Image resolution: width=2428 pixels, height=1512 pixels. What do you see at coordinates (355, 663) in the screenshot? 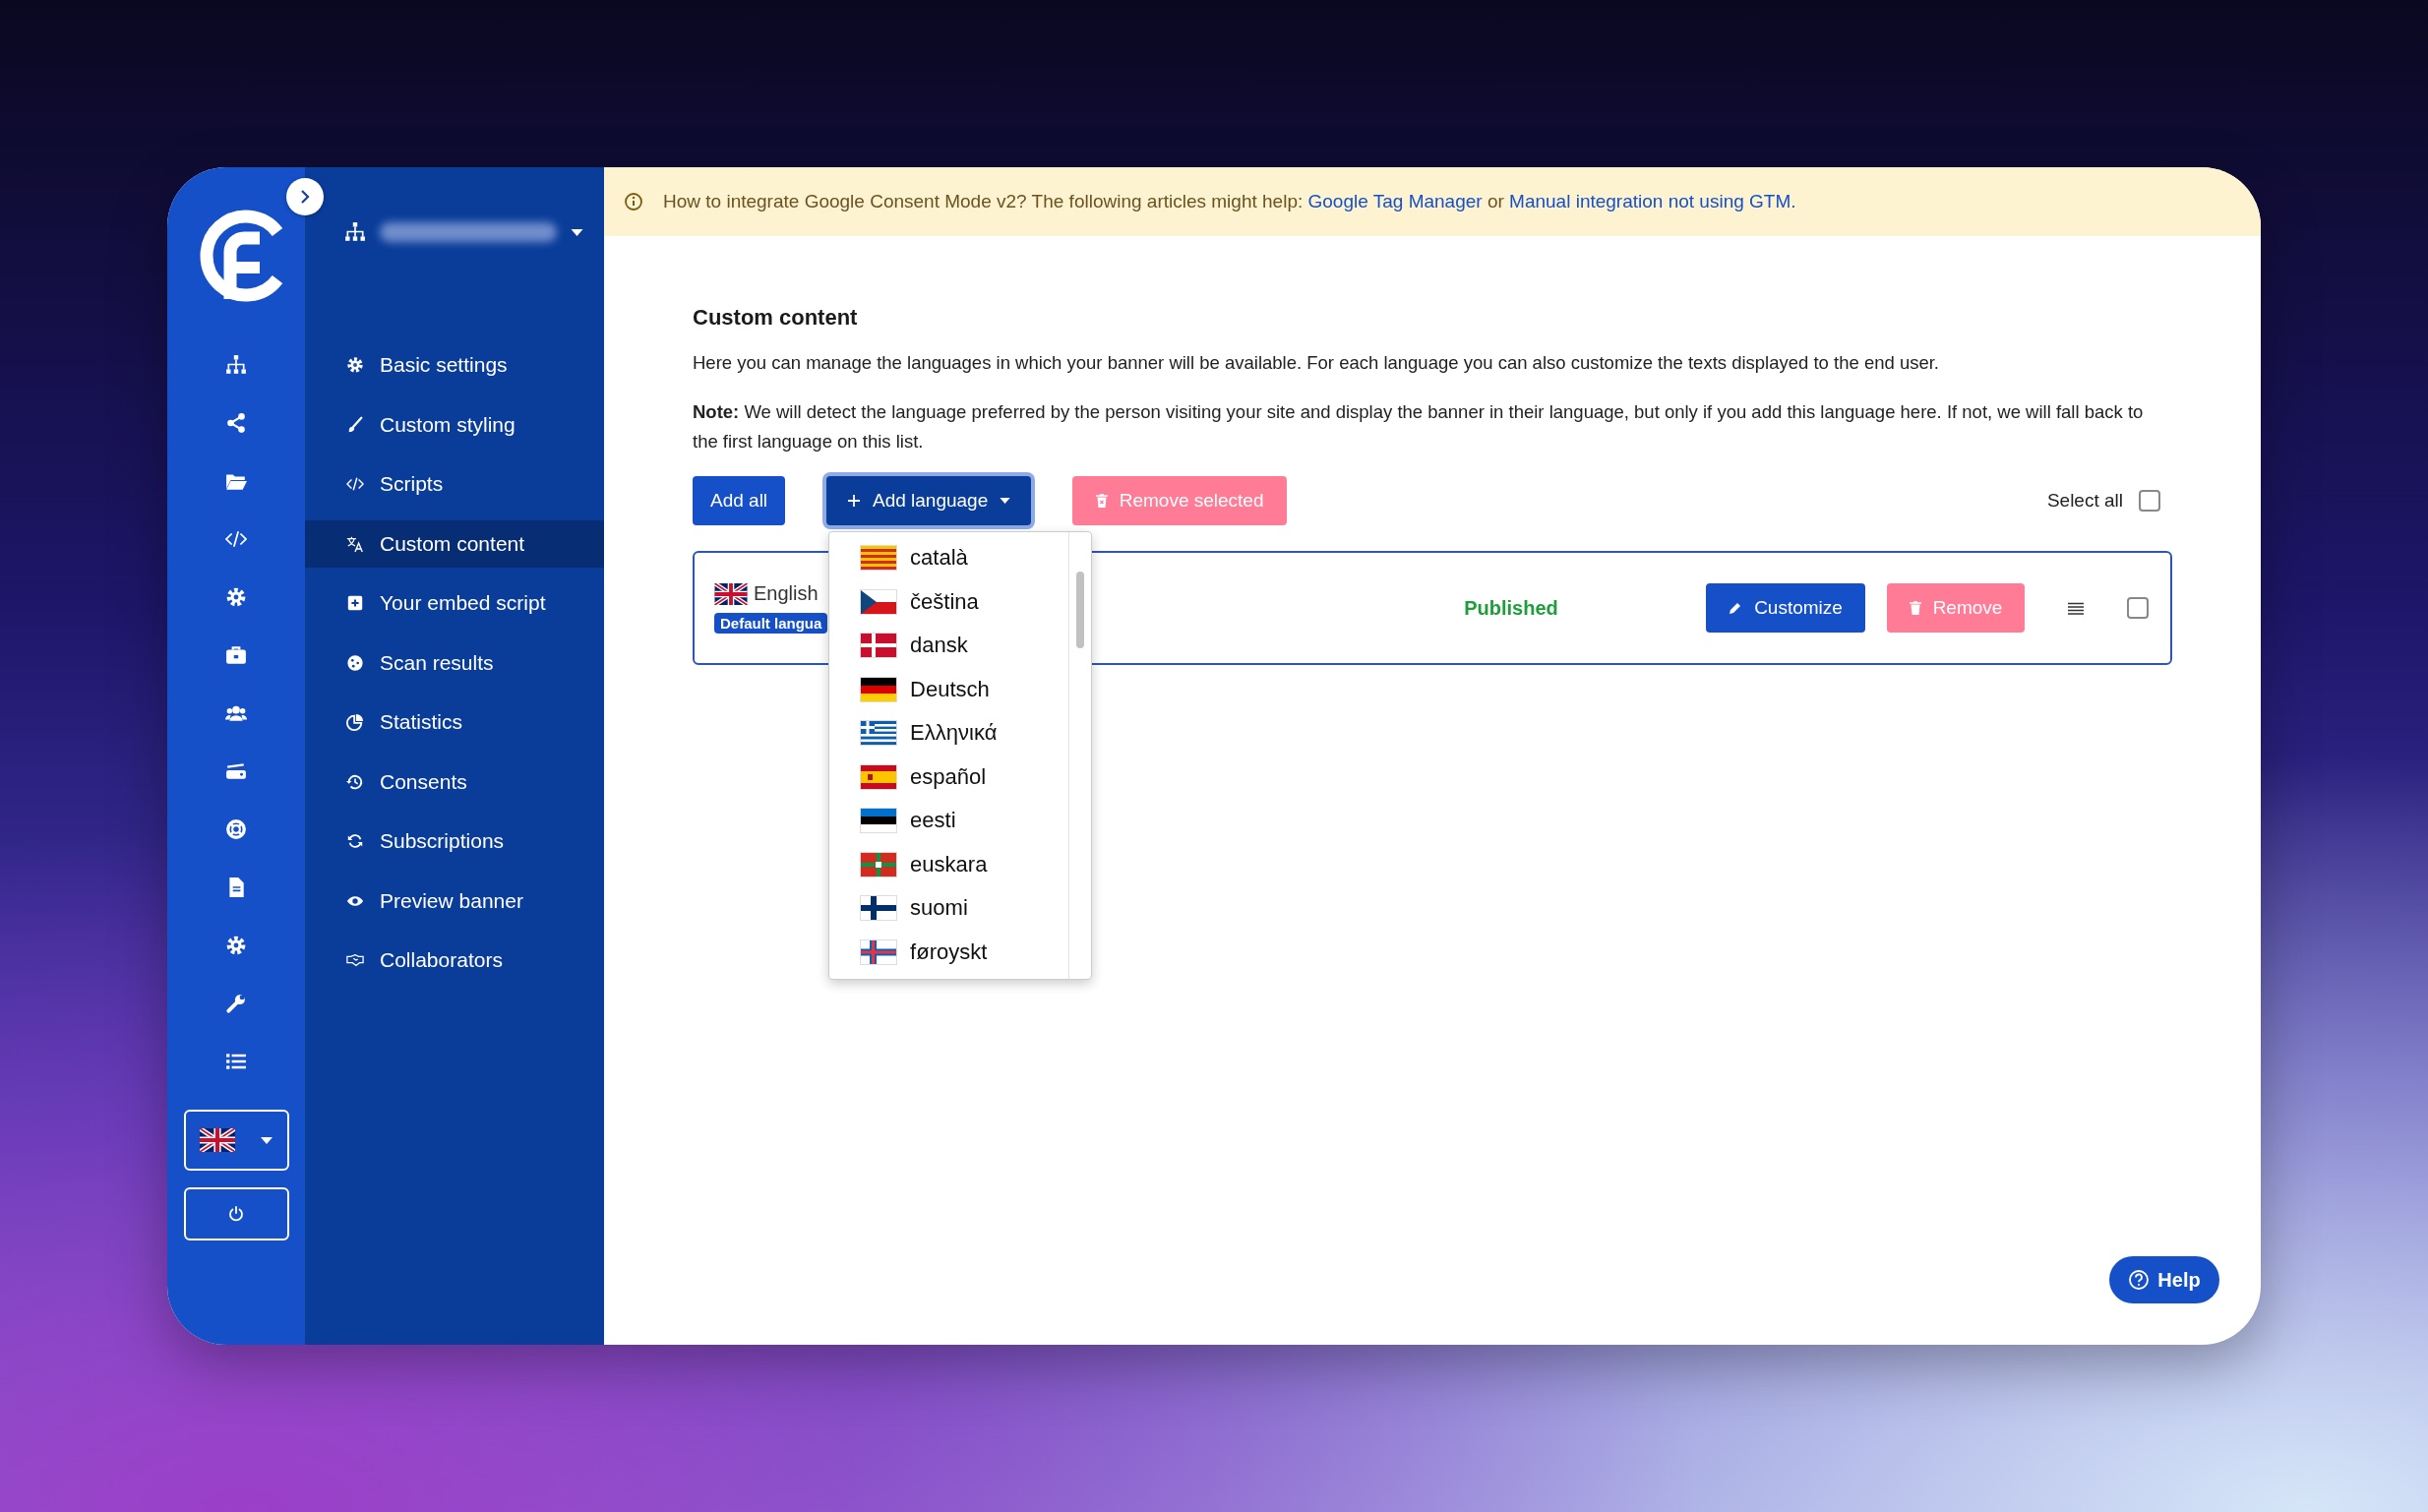
I see `cookie-icon` at bounding box center [355, 663].